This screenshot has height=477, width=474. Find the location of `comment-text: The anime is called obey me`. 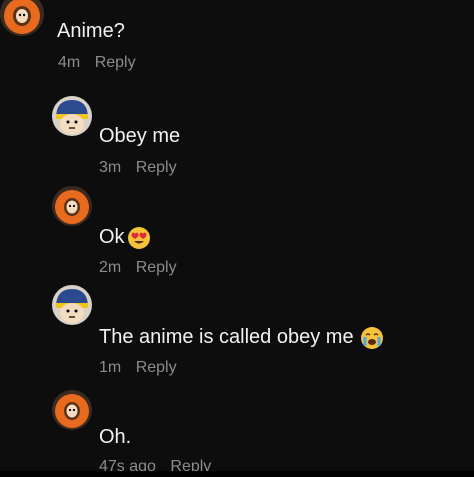

comment-text: The anime is called obey me is located at coordinates (241, 337).